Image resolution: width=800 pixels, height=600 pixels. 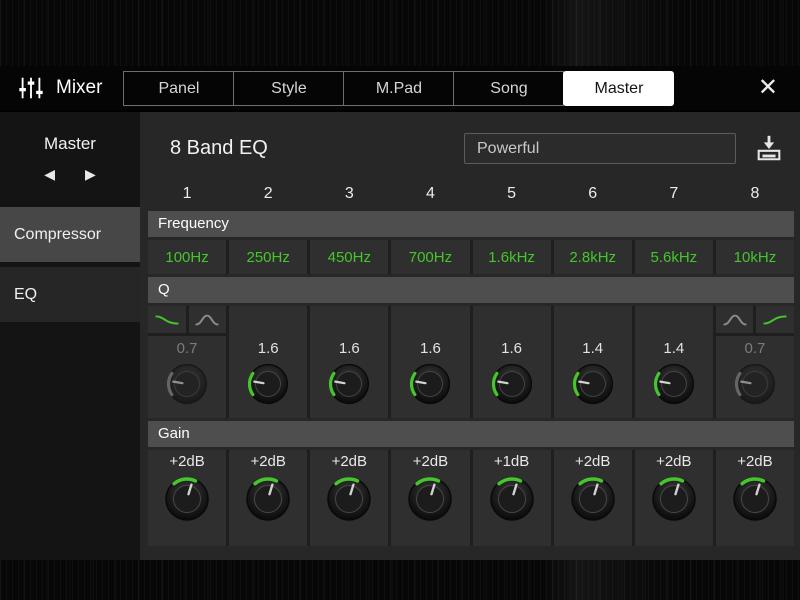 What do you see at coordinates (471, 434) in the screenshot?
I see `section-header-gain: Gain` at bounding box center [471, 434].